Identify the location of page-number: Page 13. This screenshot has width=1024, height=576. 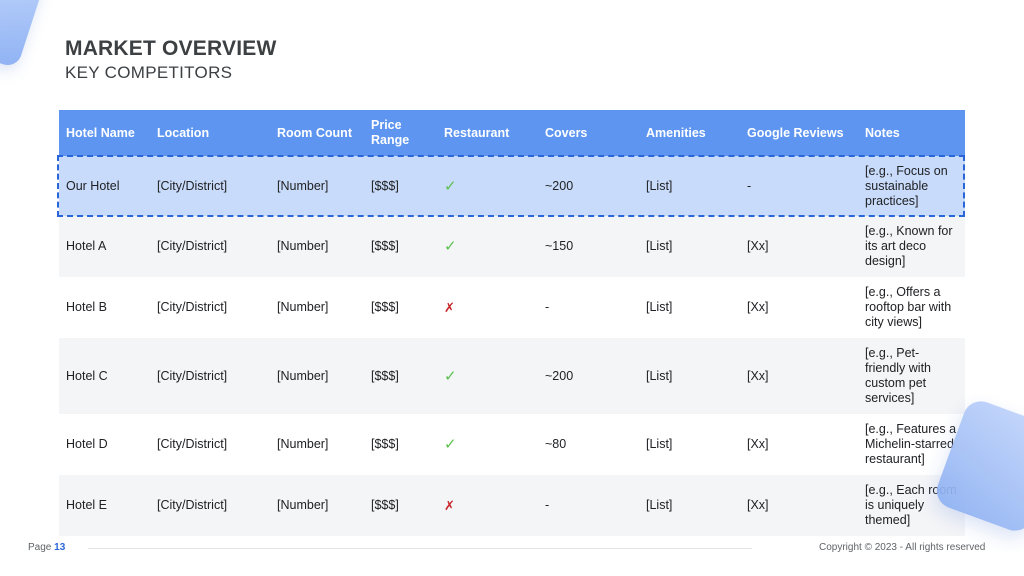
(46, 547).